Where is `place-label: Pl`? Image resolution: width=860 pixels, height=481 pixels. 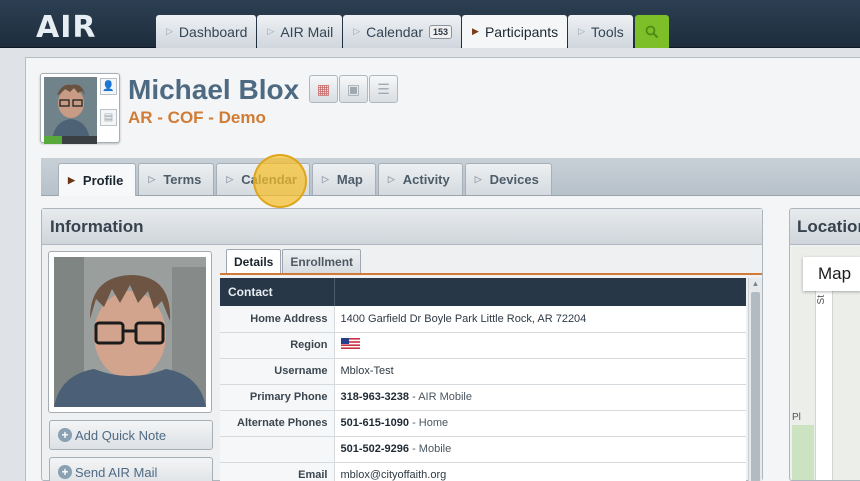
place-label: Pl is located at coordinates (796, 417).